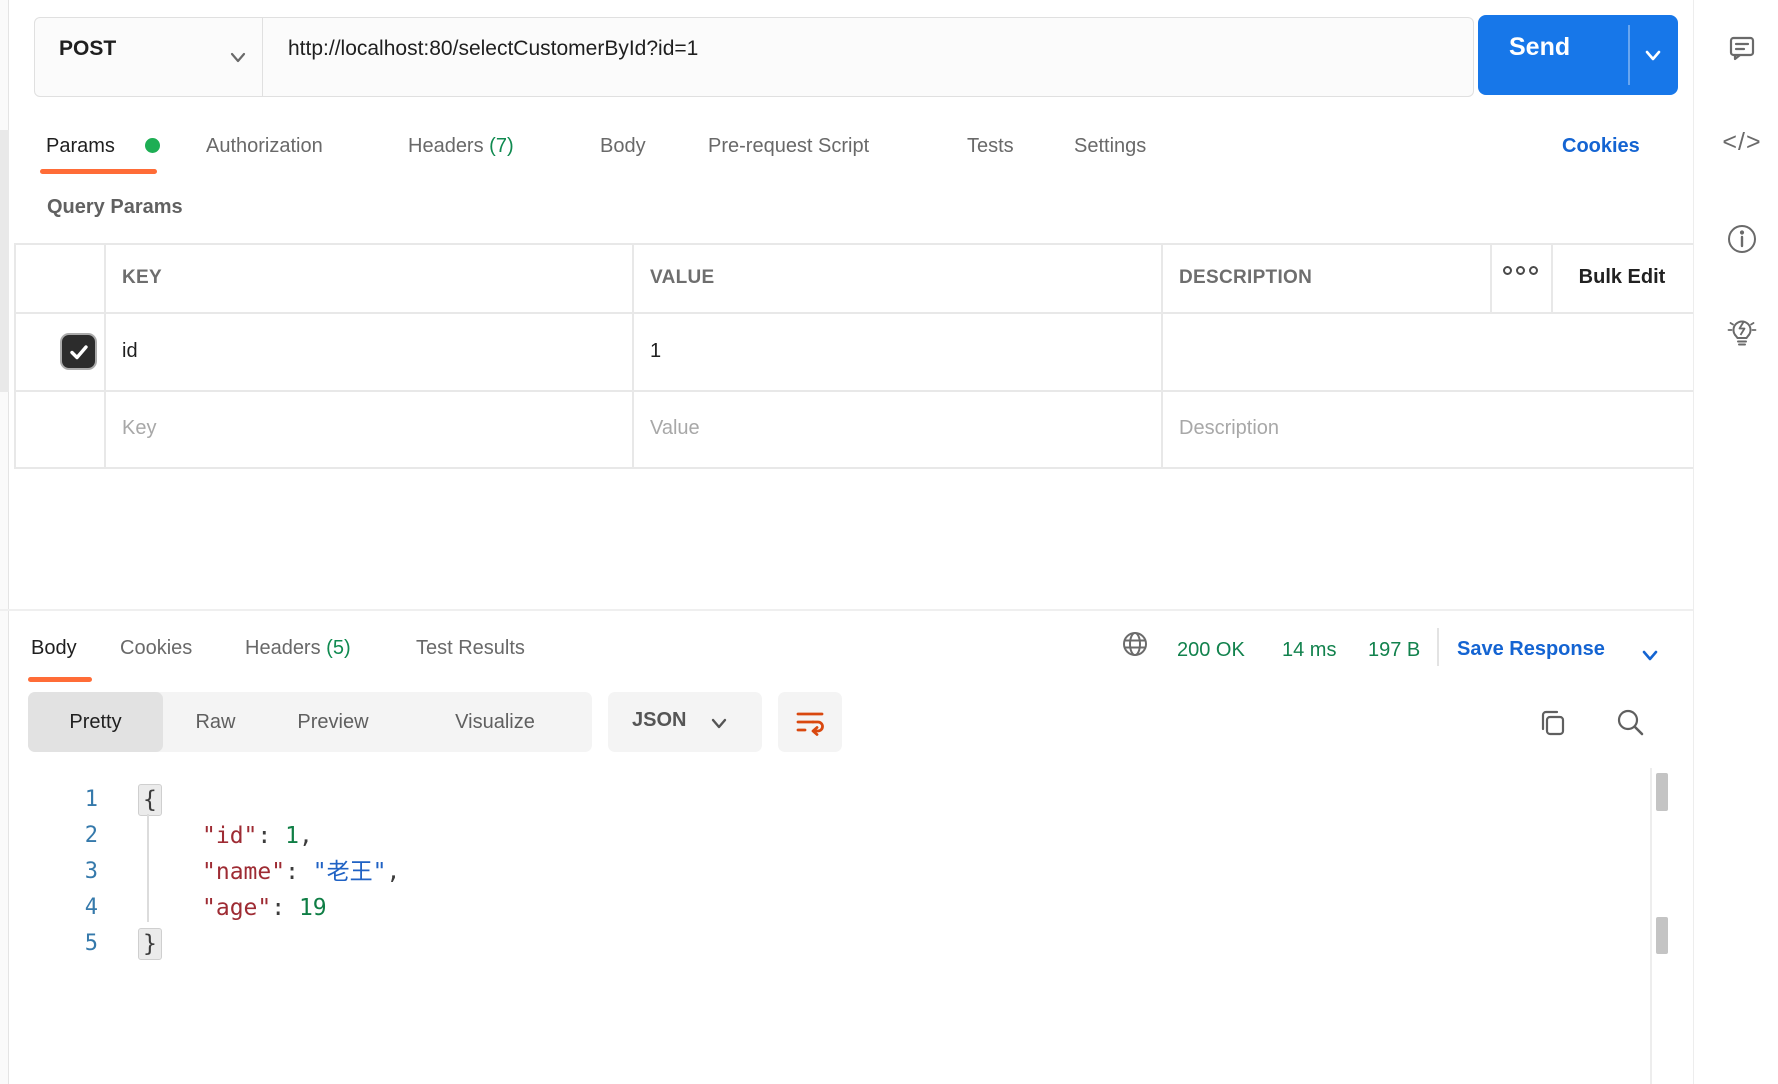 This screenshot has width=1778, height=1084. What do you see at coordinates (1653, 56) in the screenshot?
I see `send-options-chevron-icon` at bounding box center [1653, 56].